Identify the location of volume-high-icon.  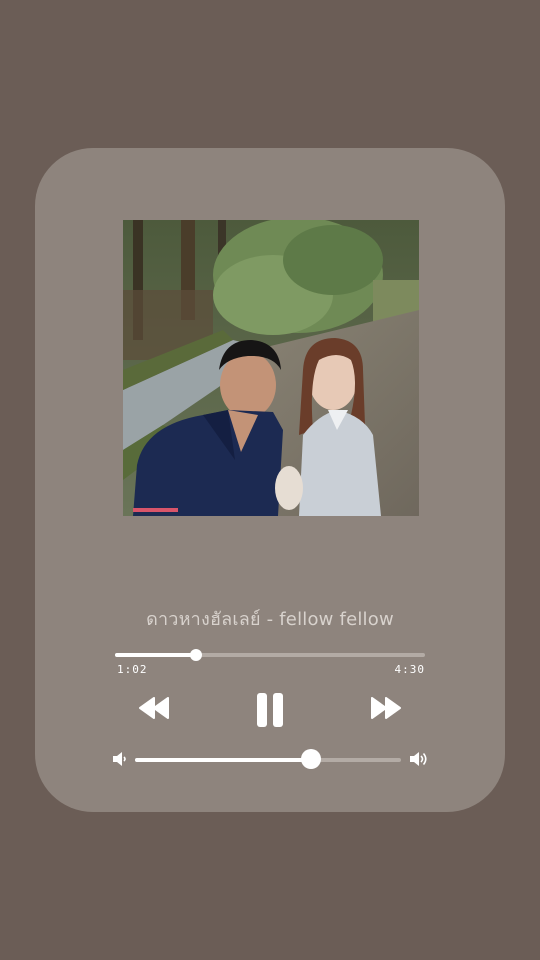
(419, 761).